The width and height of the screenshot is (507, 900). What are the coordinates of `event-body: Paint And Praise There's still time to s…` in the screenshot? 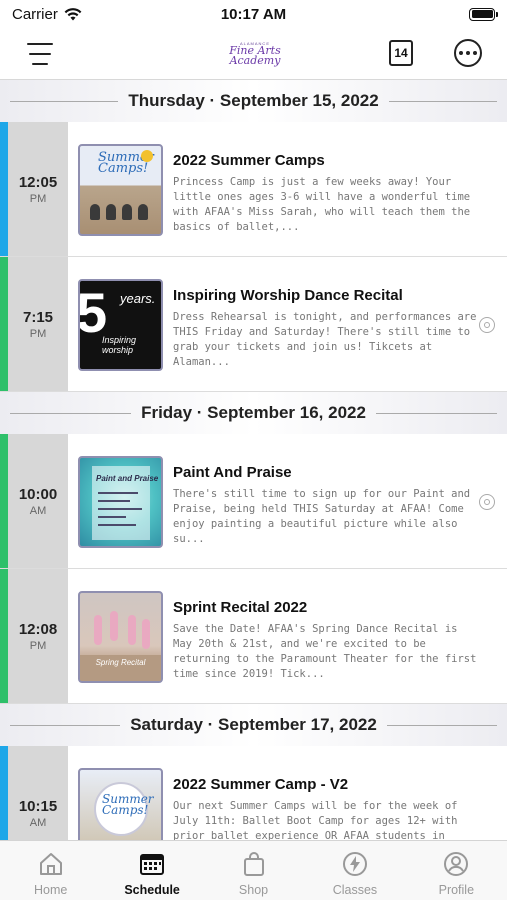 It's located at (340, 501).